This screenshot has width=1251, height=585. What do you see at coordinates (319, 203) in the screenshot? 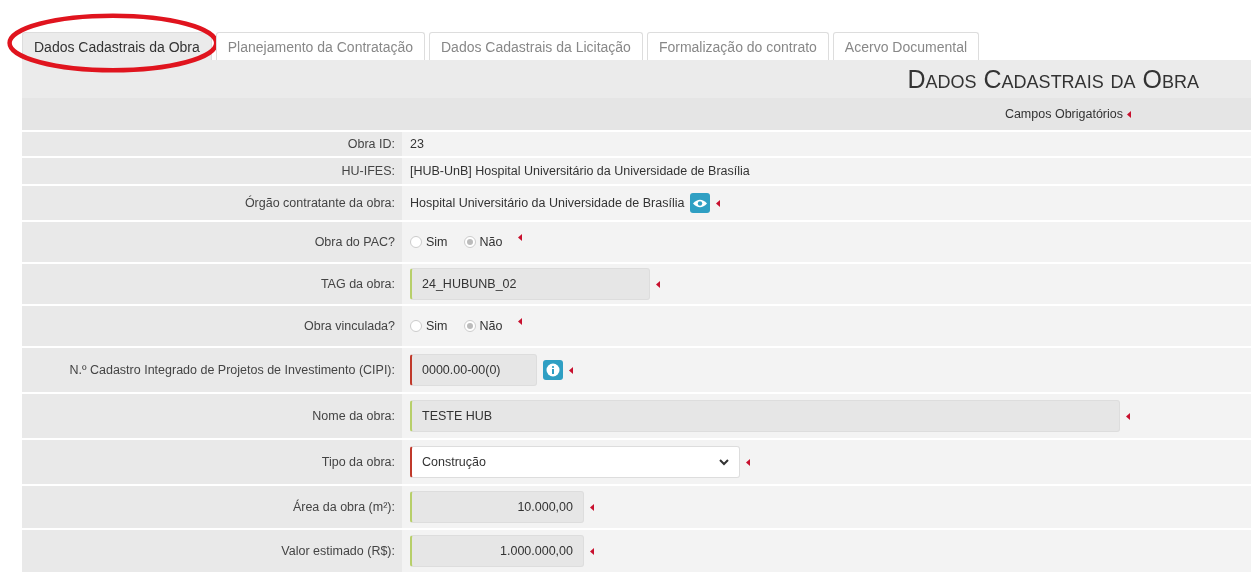
I see `field-label: Órgão contratante da obra:` at bounding box center [319, 203].